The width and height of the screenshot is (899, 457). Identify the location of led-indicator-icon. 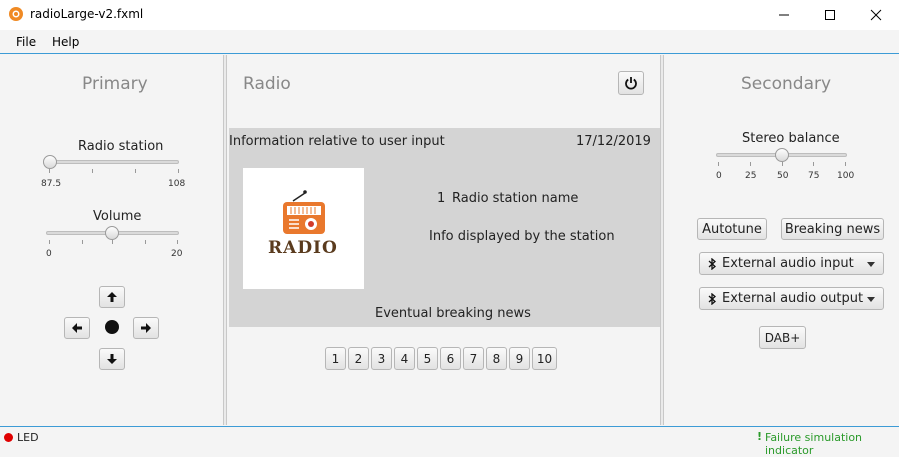
(8, 437).